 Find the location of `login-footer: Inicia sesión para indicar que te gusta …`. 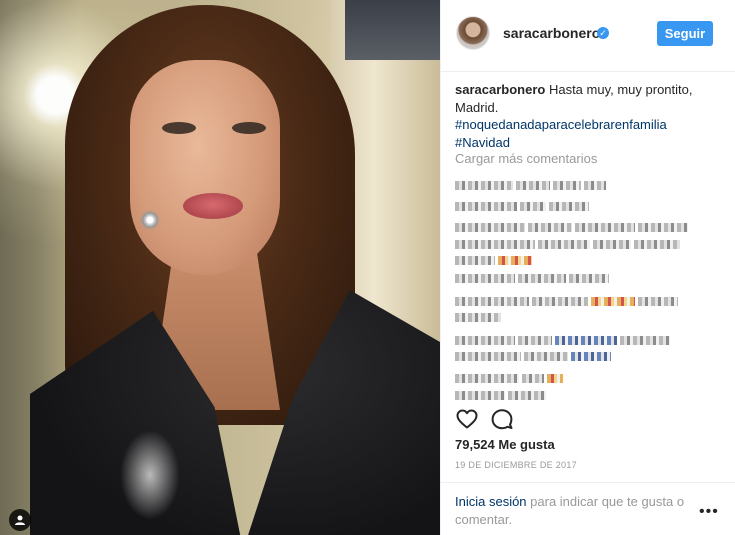

login-footer: Inicia sesión para indicar que te gusta … is located at coordinates (588, 508).